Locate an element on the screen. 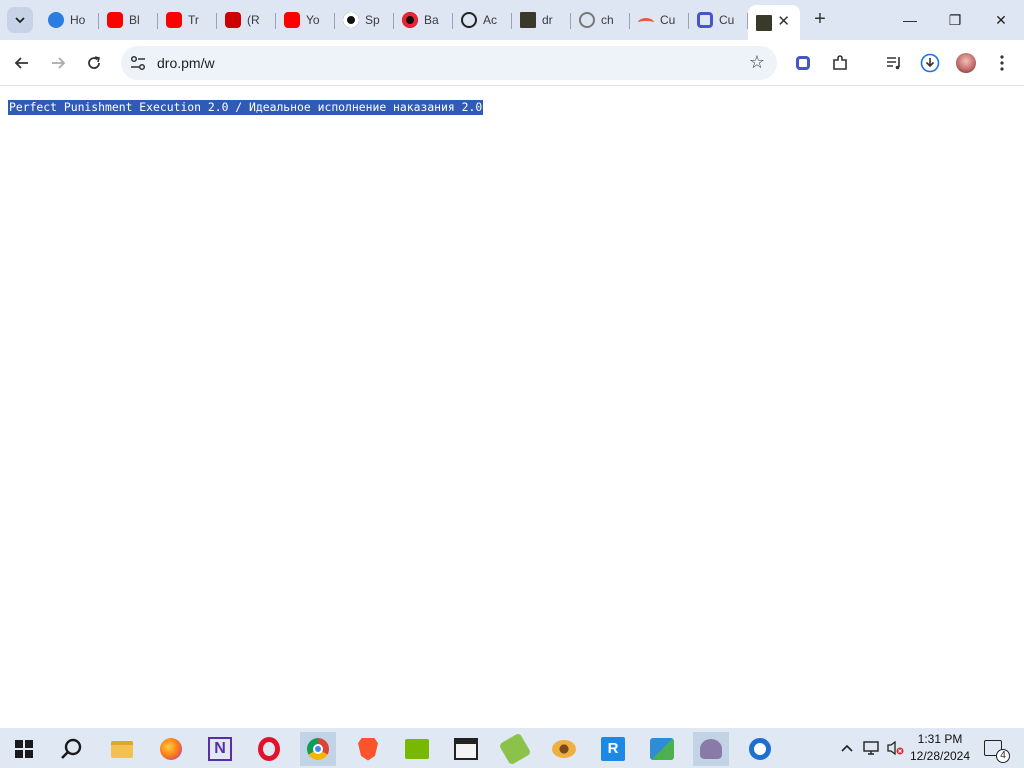  start-icon is located at coordinates (24, 749).